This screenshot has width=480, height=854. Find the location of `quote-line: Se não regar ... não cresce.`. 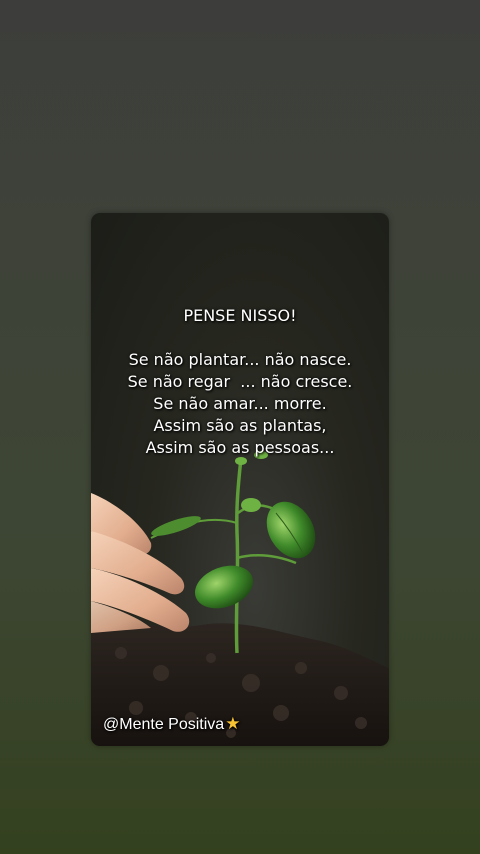

quote-line: Se não regar ... não cresce. is located at coordinates (240, 381).